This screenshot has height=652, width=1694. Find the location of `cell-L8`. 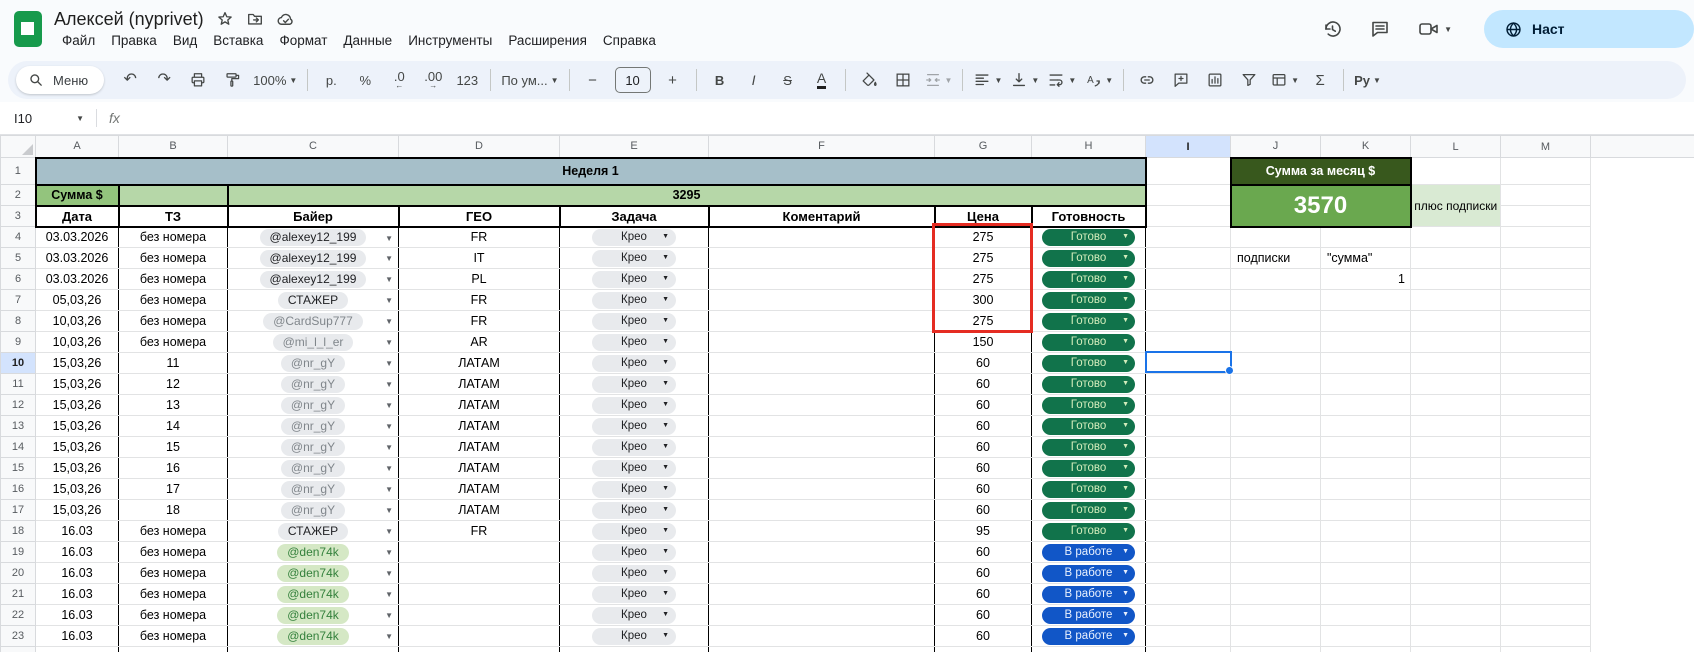

cell-L8 is located at coordinates (1456, 321).